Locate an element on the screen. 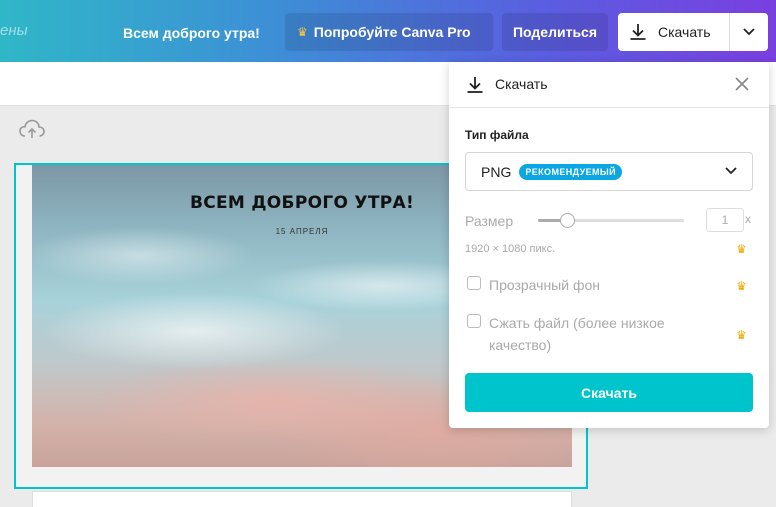 The image size is (776, 507). download-panel-header: Скачать is located at coordinates (609, 85).